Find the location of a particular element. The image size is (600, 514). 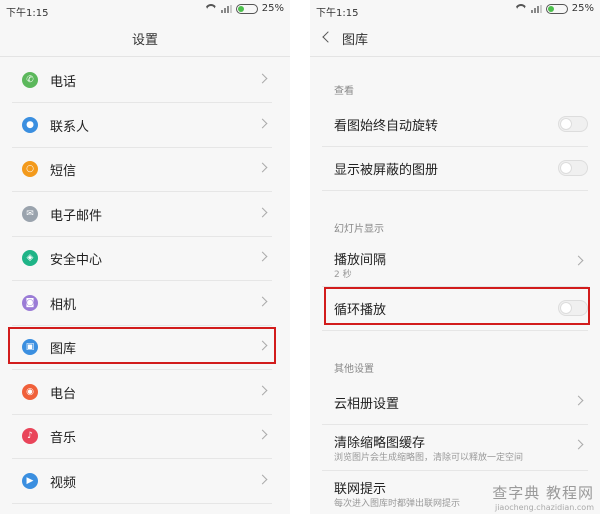

settings-item-label: 电子邮件 is located at coordinates (76, 216).